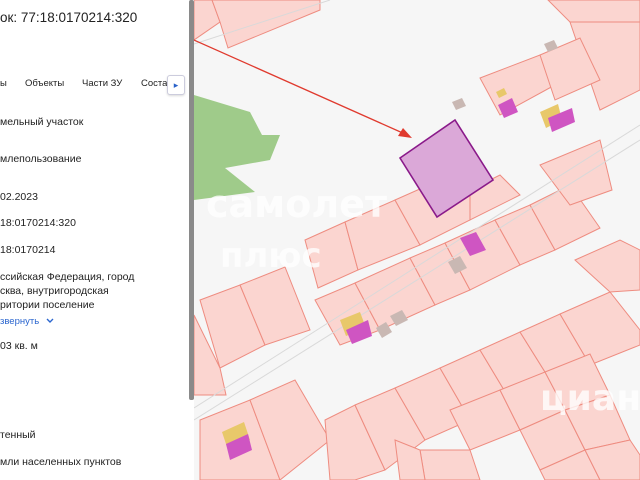 The width and height of the screenshot is (640, 480). What do you see at coordinates (102, 83) in the screenshot?
I see `tab-parts: Части ЗУ` at bounding box center [102, 83].